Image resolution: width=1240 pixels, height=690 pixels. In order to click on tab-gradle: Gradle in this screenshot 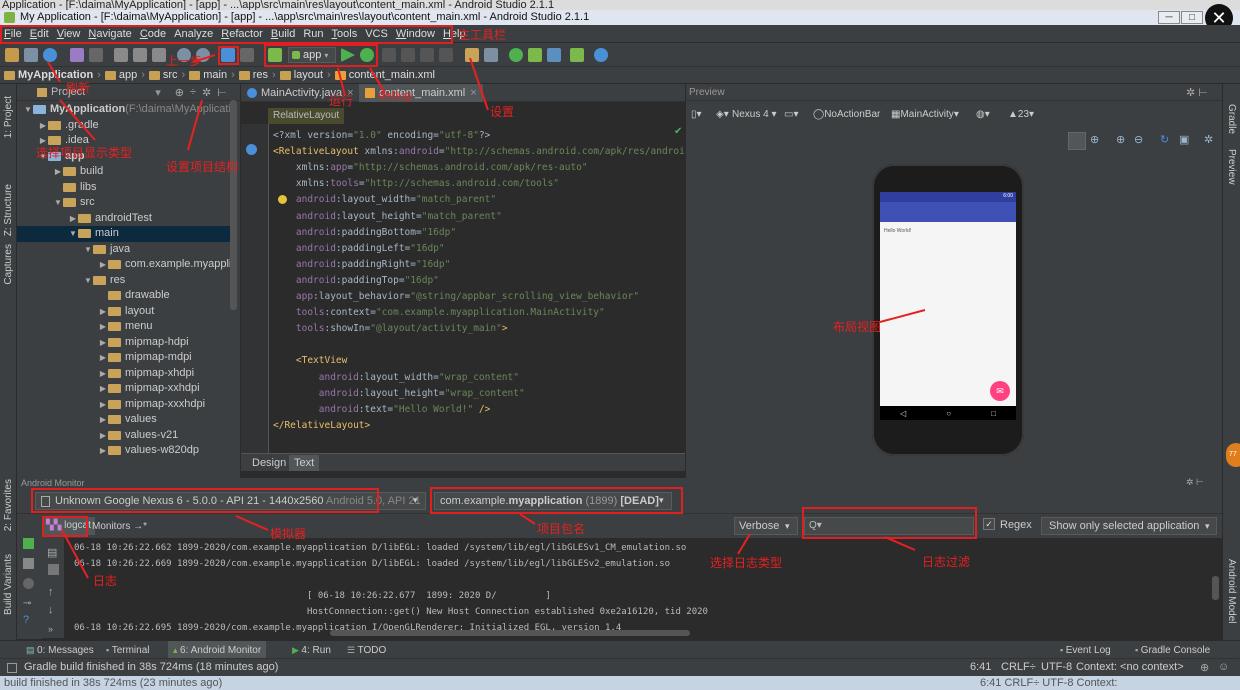, I will do `click(1231, 119)`.